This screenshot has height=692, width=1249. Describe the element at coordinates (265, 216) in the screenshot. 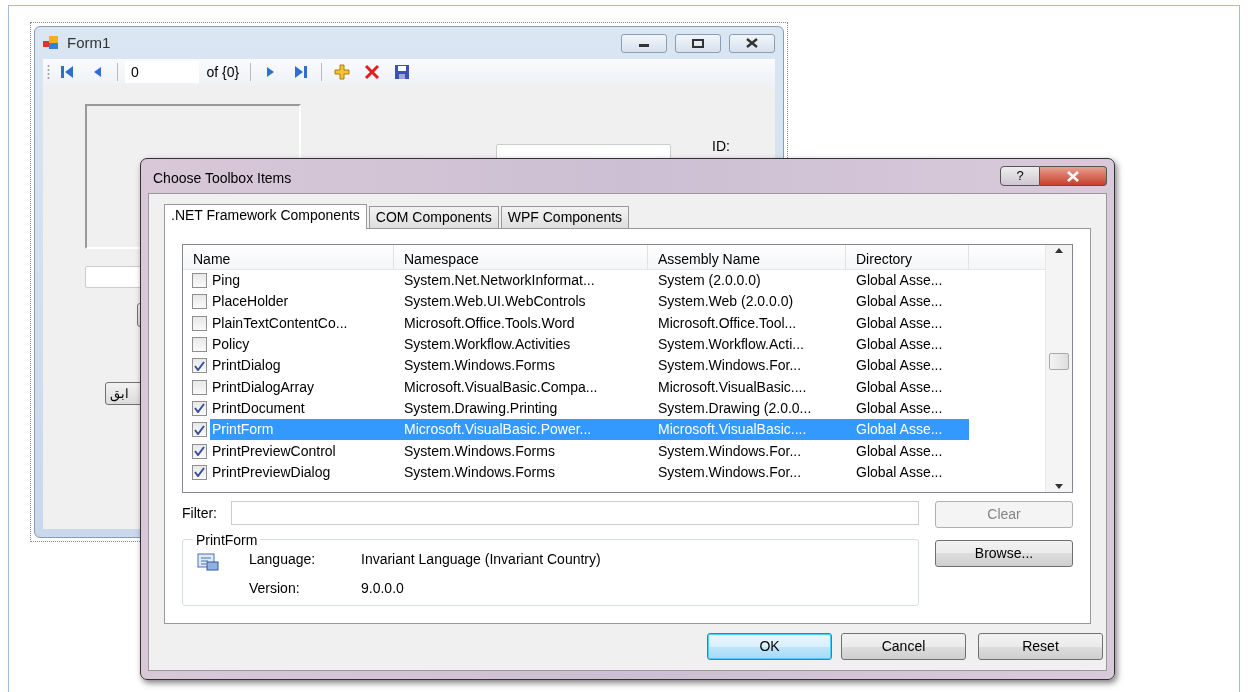

I see `tab: .NET Framework Components` at that location.